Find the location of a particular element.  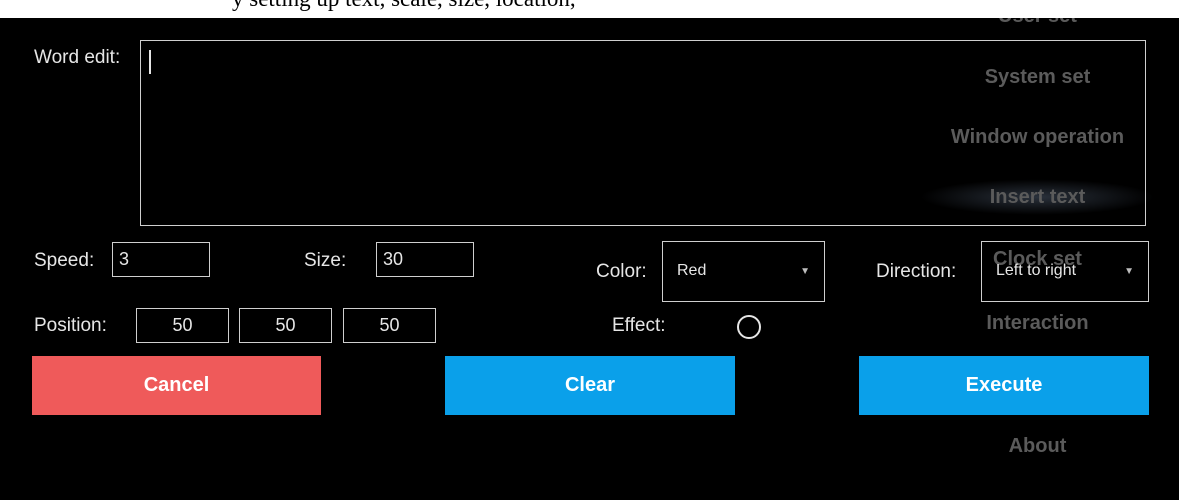

position-x-input: 50 is located at coordinates (182, 325).